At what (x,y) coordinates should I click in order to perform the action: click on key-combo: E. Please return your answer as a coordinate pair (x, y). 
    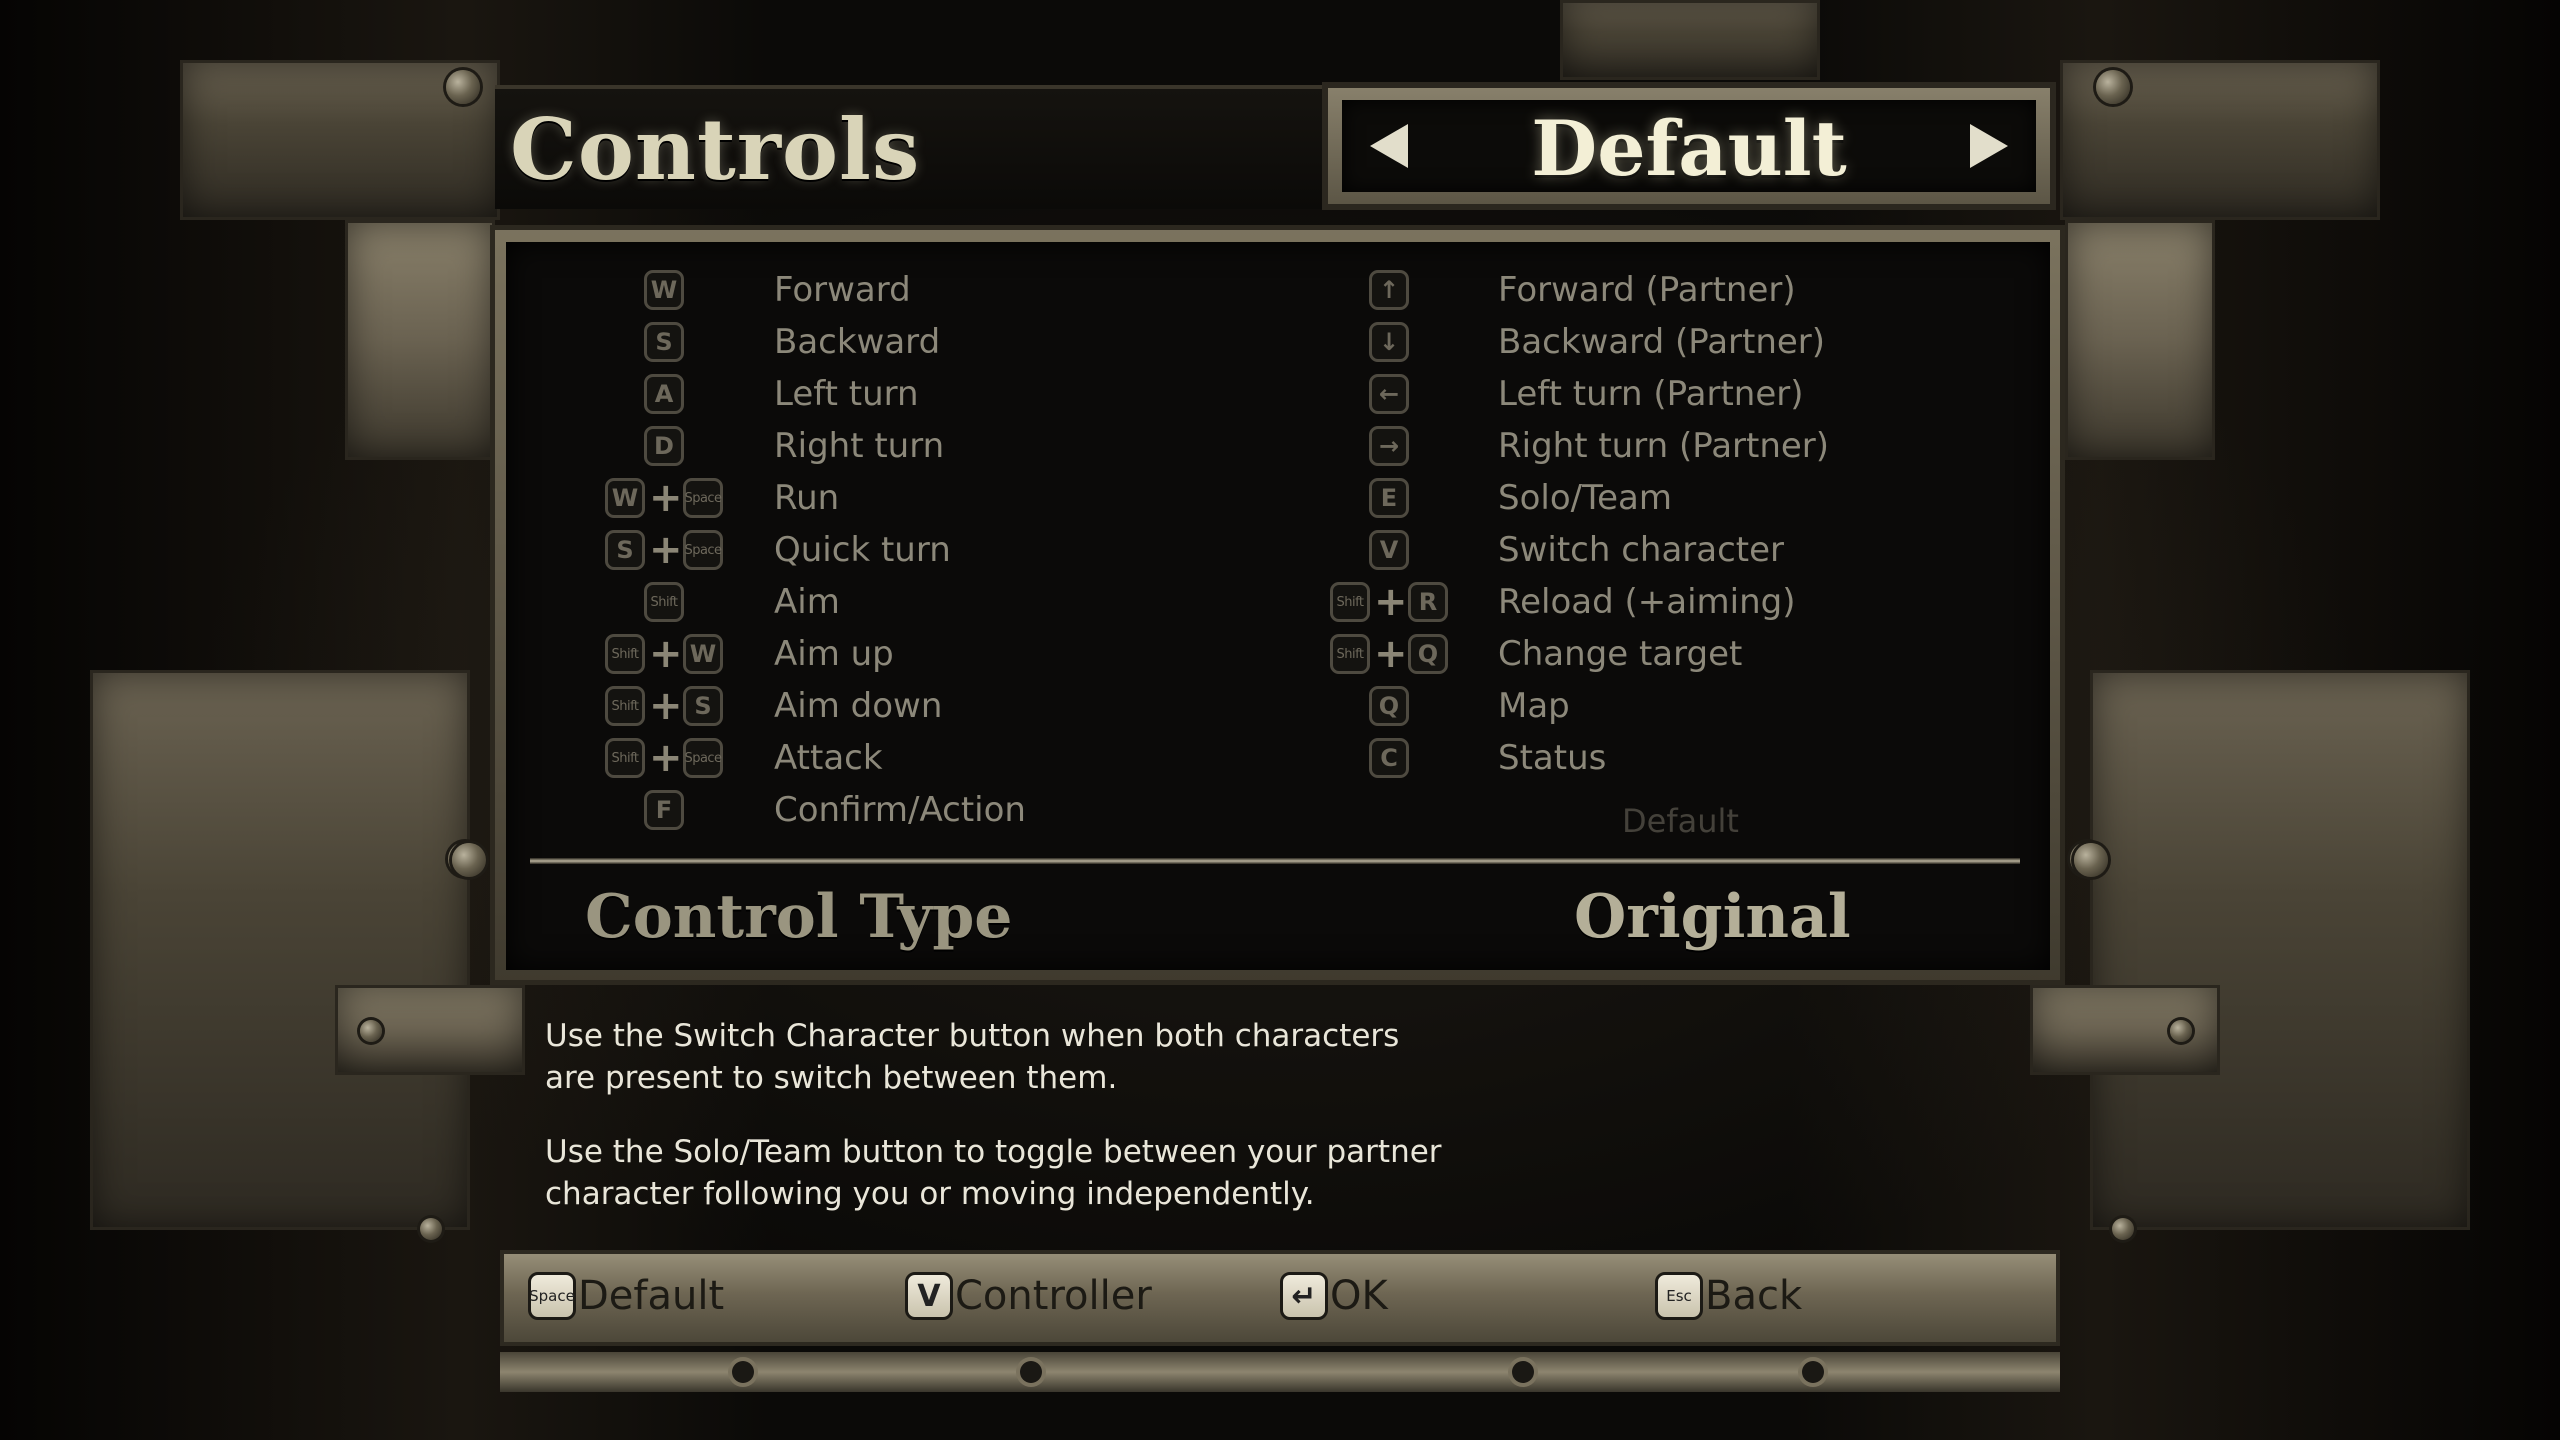
    Looking at the image, I should click on (1389, 498).